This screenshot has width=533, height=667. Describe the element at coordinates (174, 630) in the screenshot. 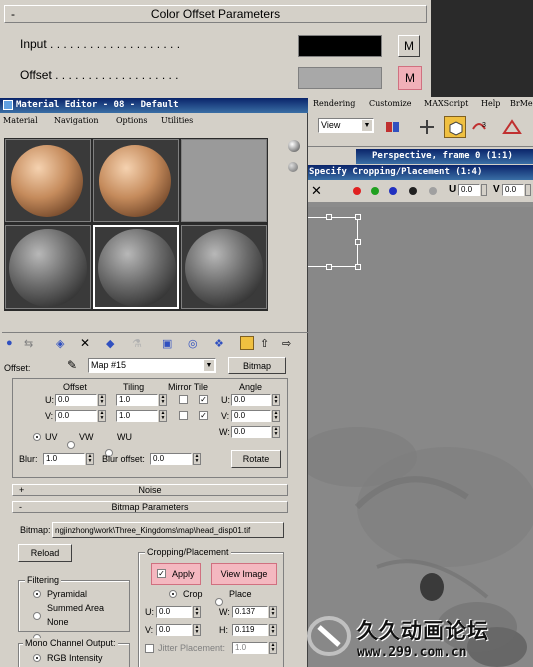

I see `crop-v-value-field: 0.0` at that location.